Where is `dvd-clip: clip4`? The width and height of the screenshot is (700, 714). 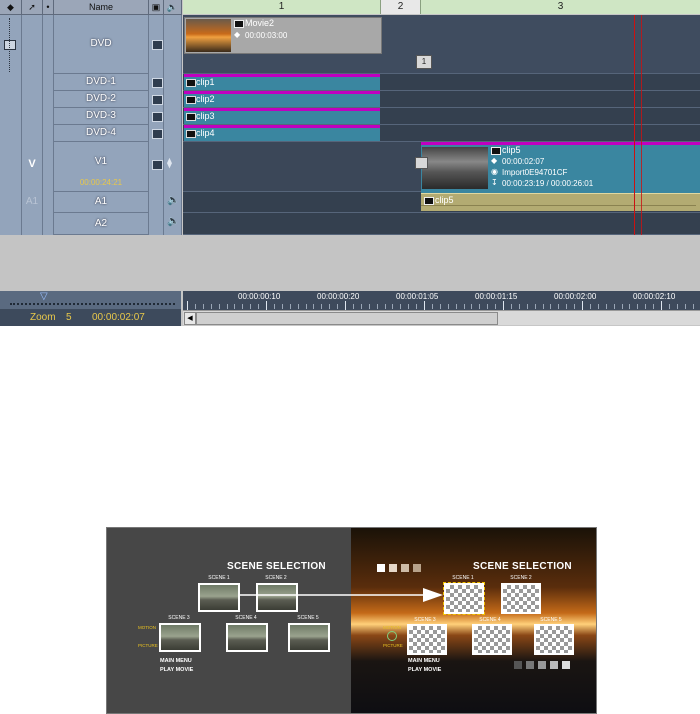 dvd-clip: clip4 is located at coordinates (282, 133).